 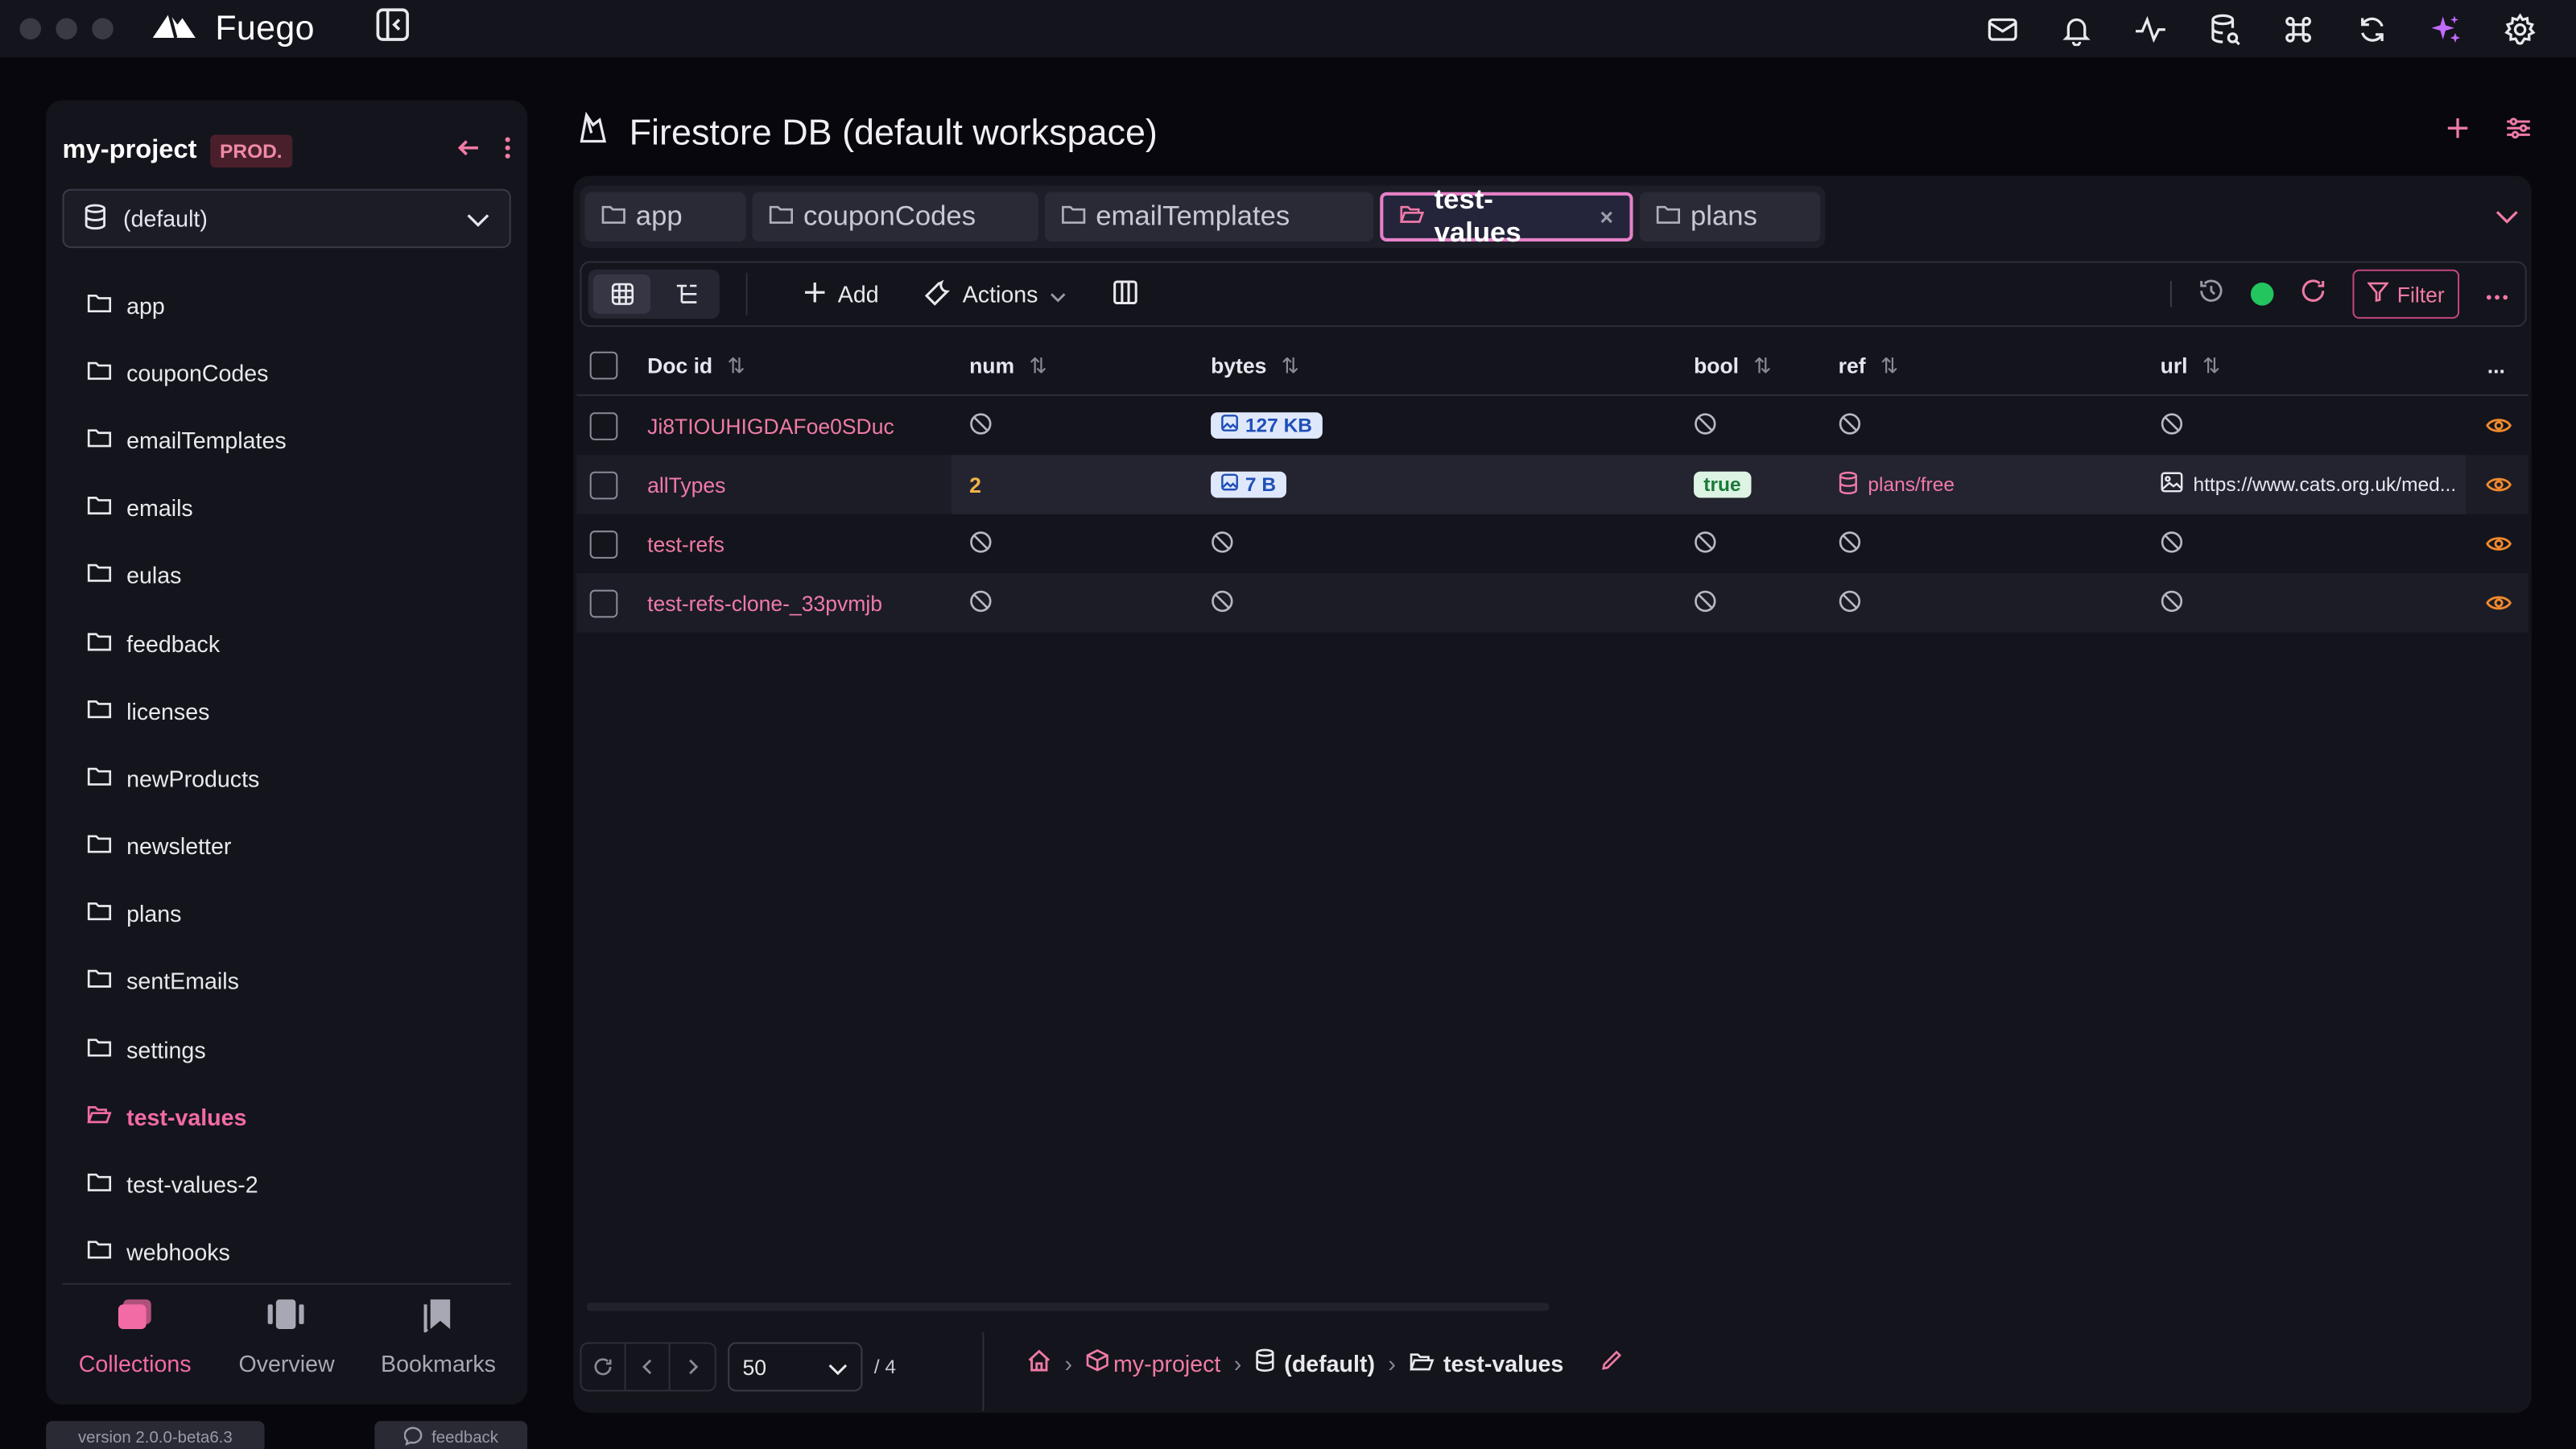 I want to click on doc-id-link: test-refs, so click(x=685, y=543).